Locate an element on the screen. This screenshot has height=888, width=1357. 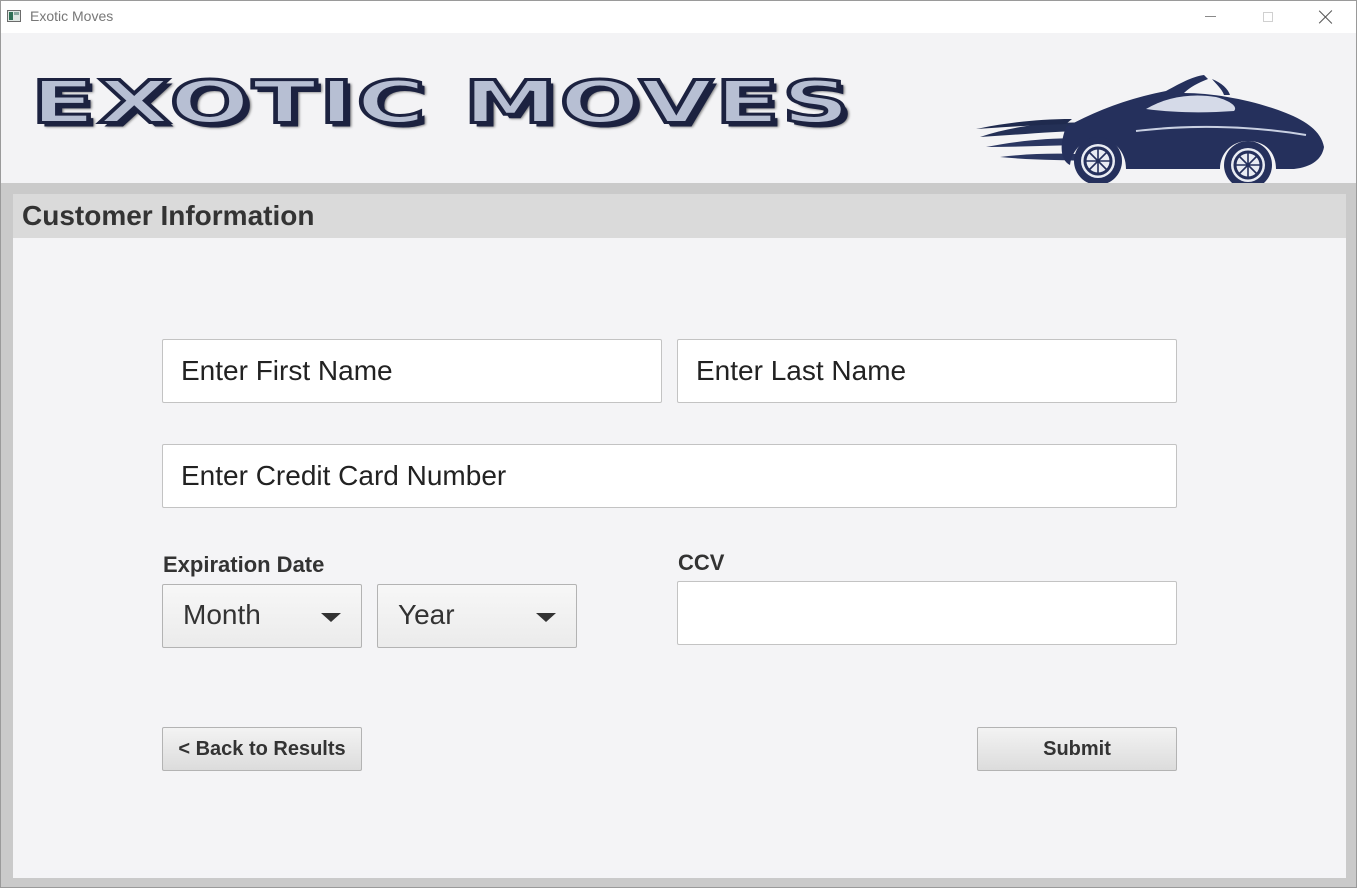
maximize-icon is located at coordinates (1268, 17).